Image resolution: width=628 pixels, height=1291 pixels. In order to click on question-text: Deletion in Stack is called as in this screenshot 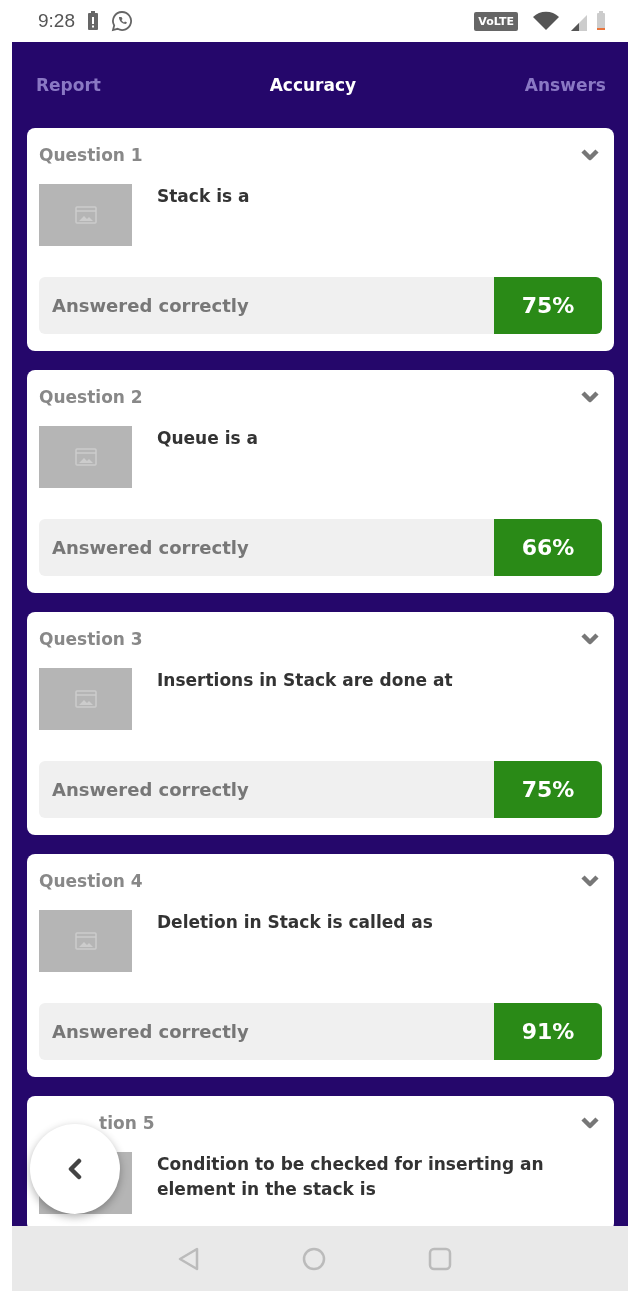, I will do `click(295, 922)`.